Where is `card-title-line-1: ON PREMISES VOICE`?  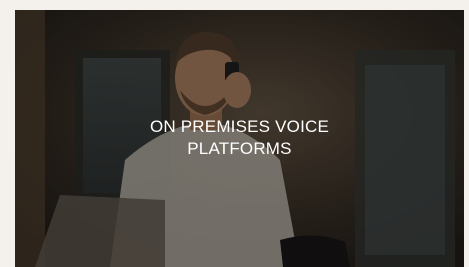 card-title-line-1: ON PREMISES VOICE is located at coordinates (239, 126).